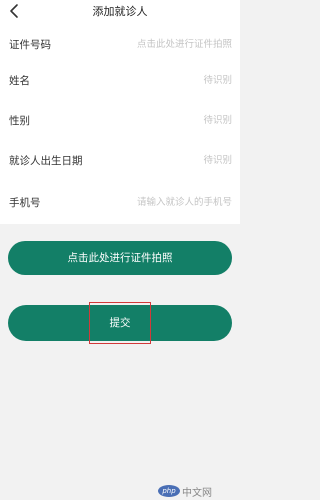 This screenshot has height=500, width=320. Describe the element at coordinates (120, 80) in the screenshot. I see `name-row: 姓名` at that location.